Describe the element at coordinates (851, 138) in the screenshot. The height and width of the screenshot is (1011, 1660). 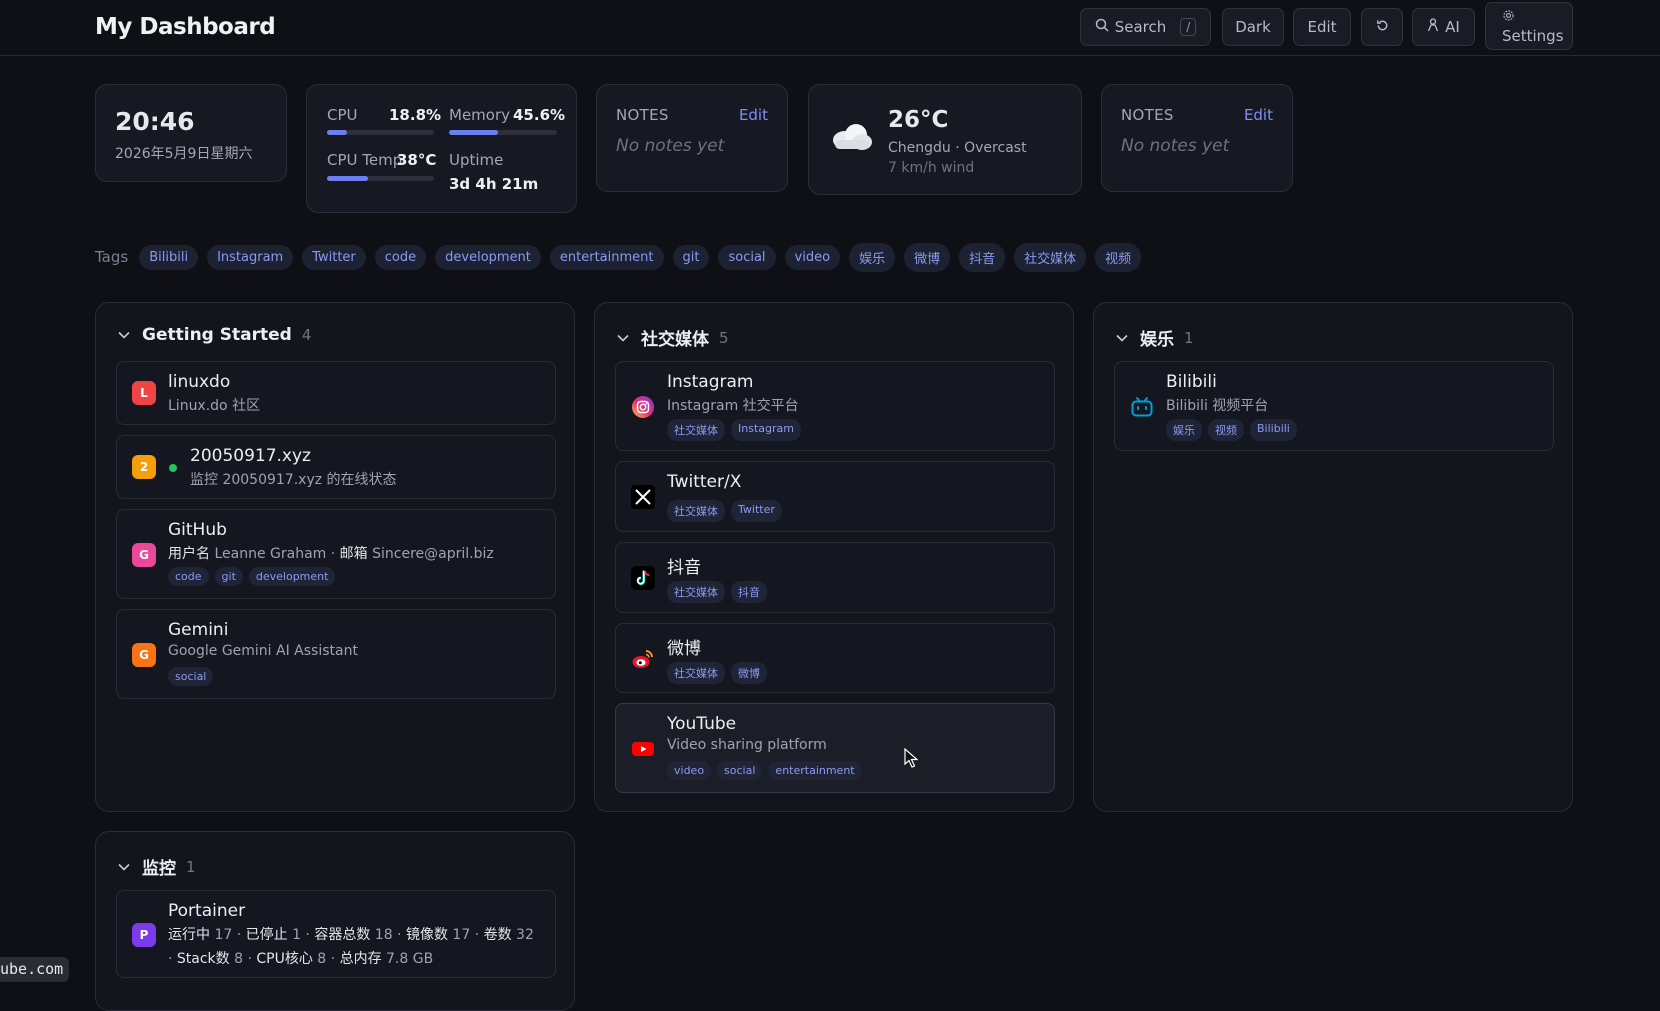
I see `cloud-icon` at that location.